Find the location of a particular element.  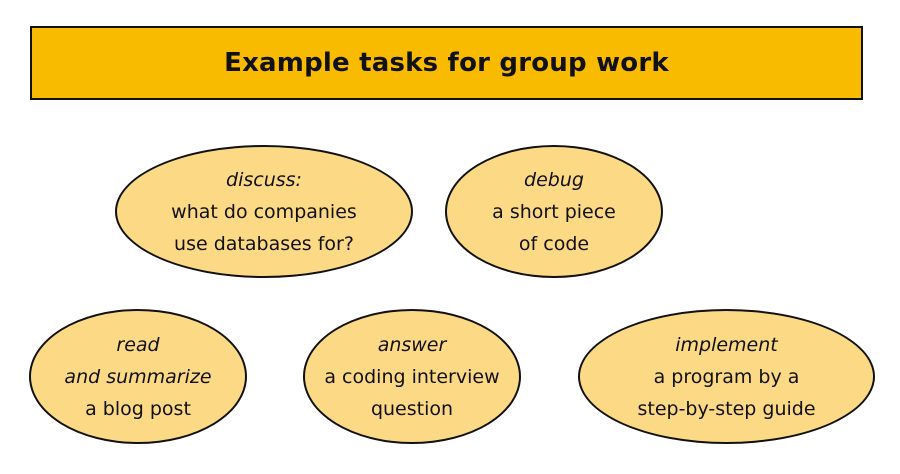

task-verb: debug is located at coordinates (554, 179).